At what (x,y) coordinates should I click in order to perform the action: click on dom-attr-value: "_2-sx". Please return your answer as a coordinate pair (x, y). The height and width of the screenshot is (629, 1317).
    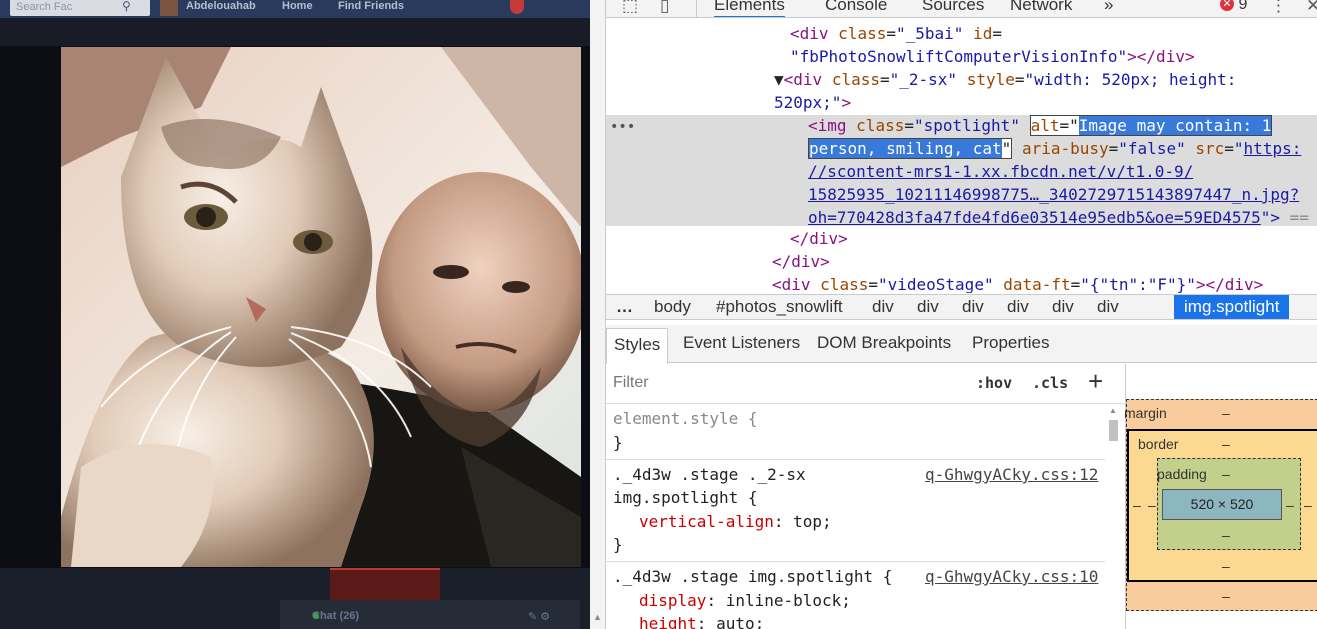
    Looking at the image, I should click on (923, 79).